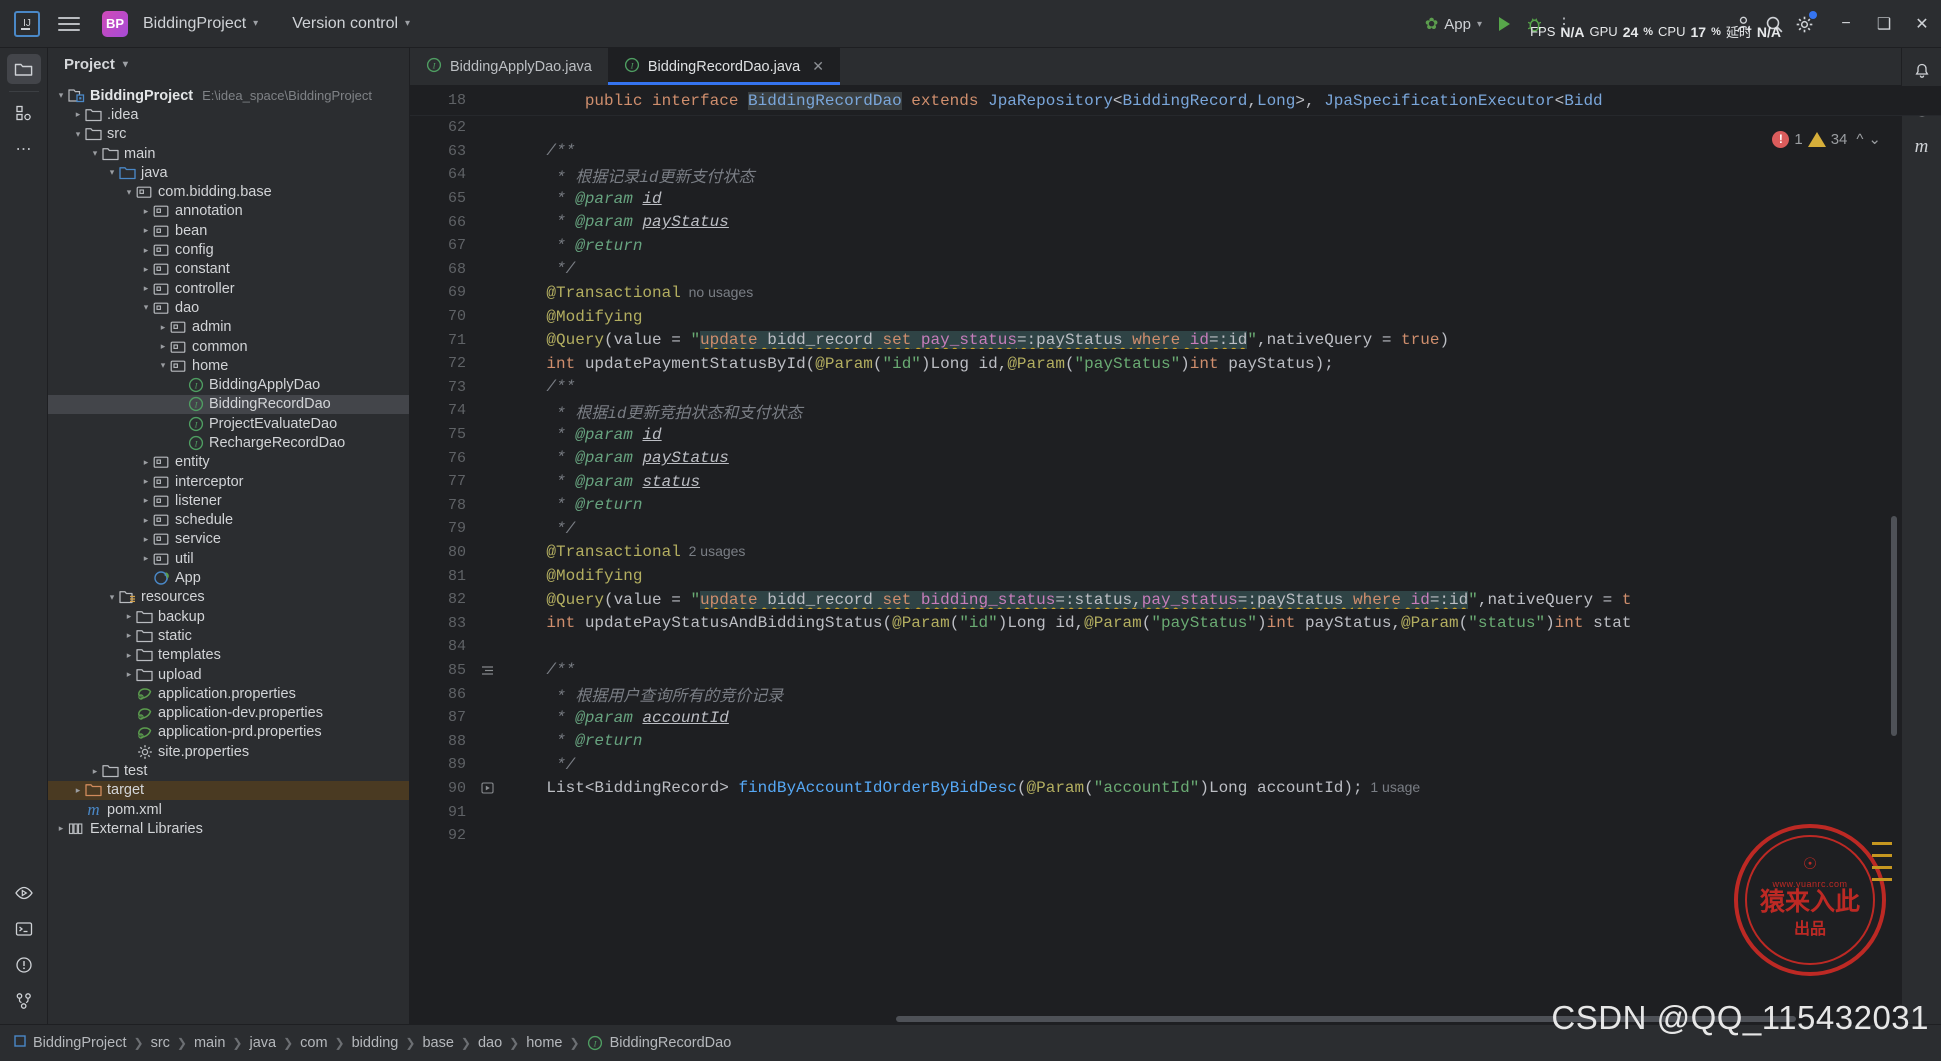 This screenshot has height=1061, width=1941. Describe the element at coordinates (1175, 553) in the screenshot. I see `code-line: 80 @Transactional 2 usages` at that location.